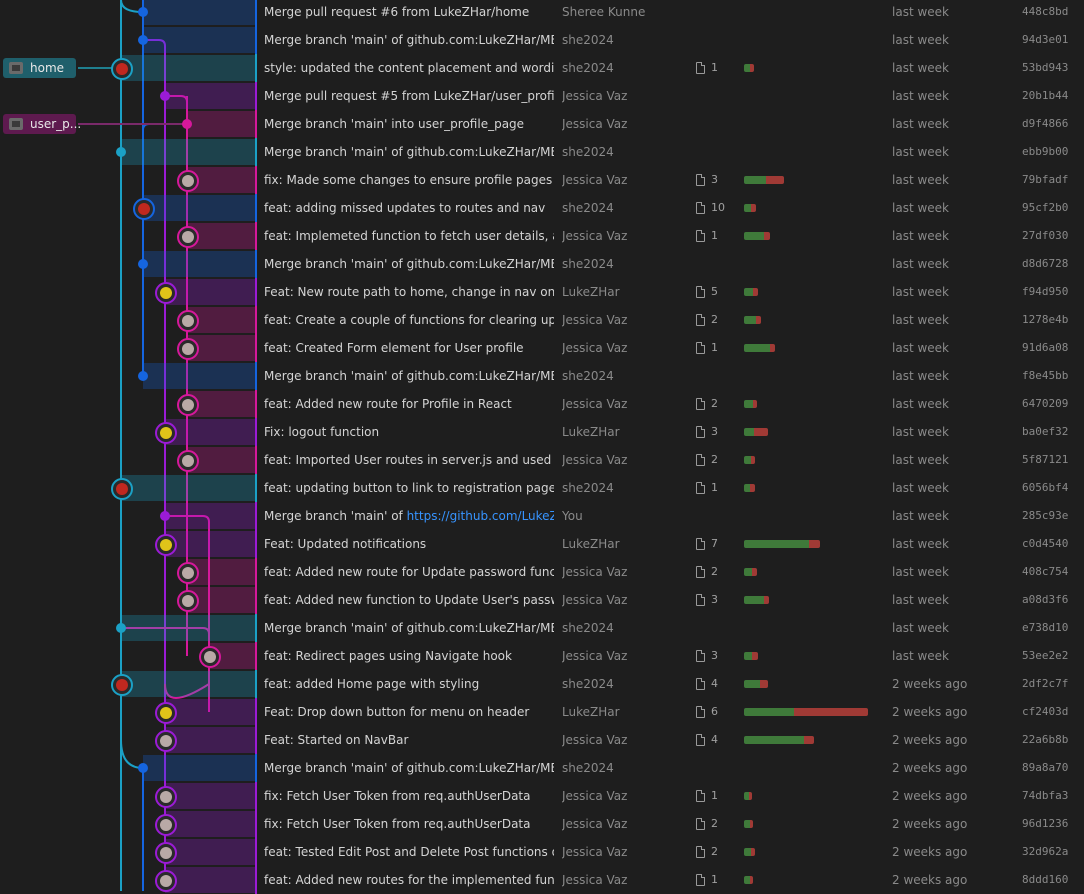  Describe the element at coordinates (1045, 432) in the screenshot. I see `commit-sha: ba0ef32` at that location.